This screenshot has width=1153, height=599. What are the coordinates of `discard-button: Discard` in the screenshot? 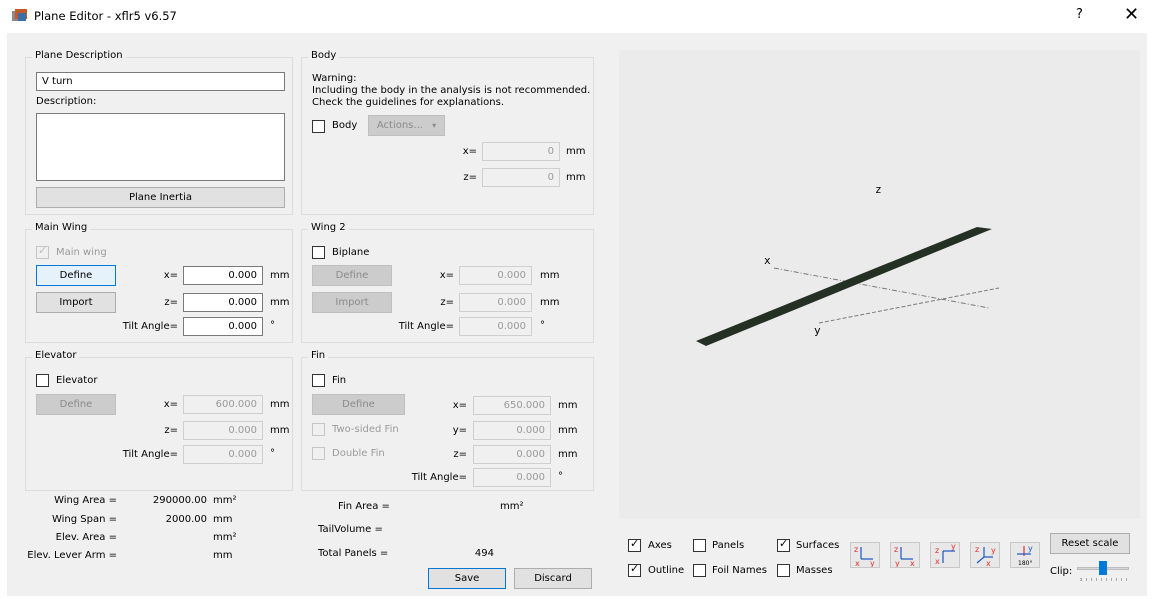 It's located at (553, 578).